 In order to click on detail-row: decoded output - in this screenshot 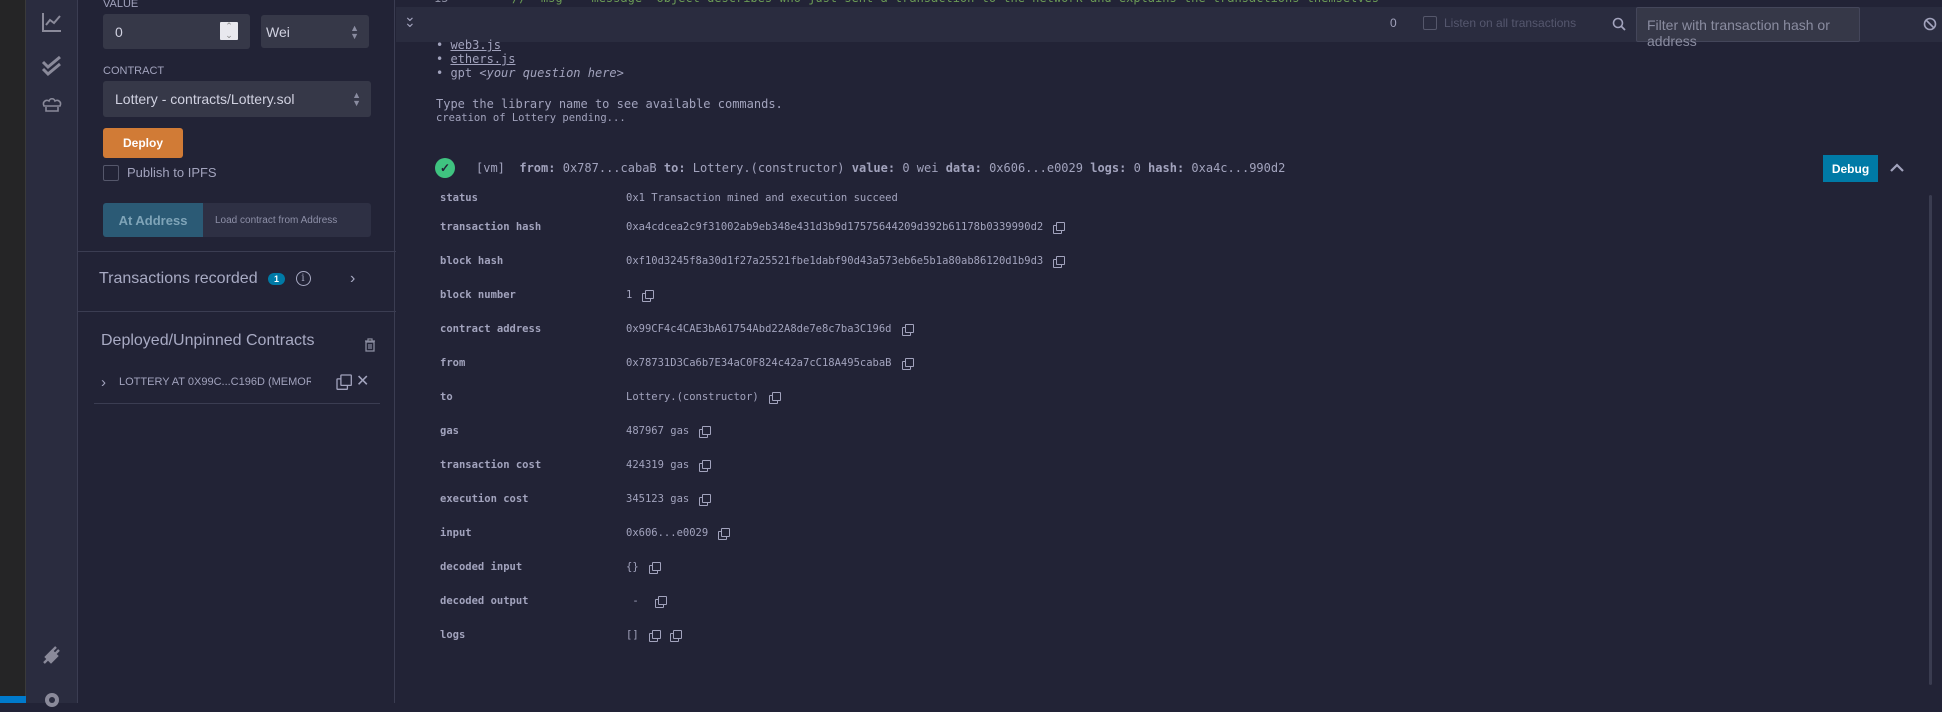, I will do `click(553, 601)`.